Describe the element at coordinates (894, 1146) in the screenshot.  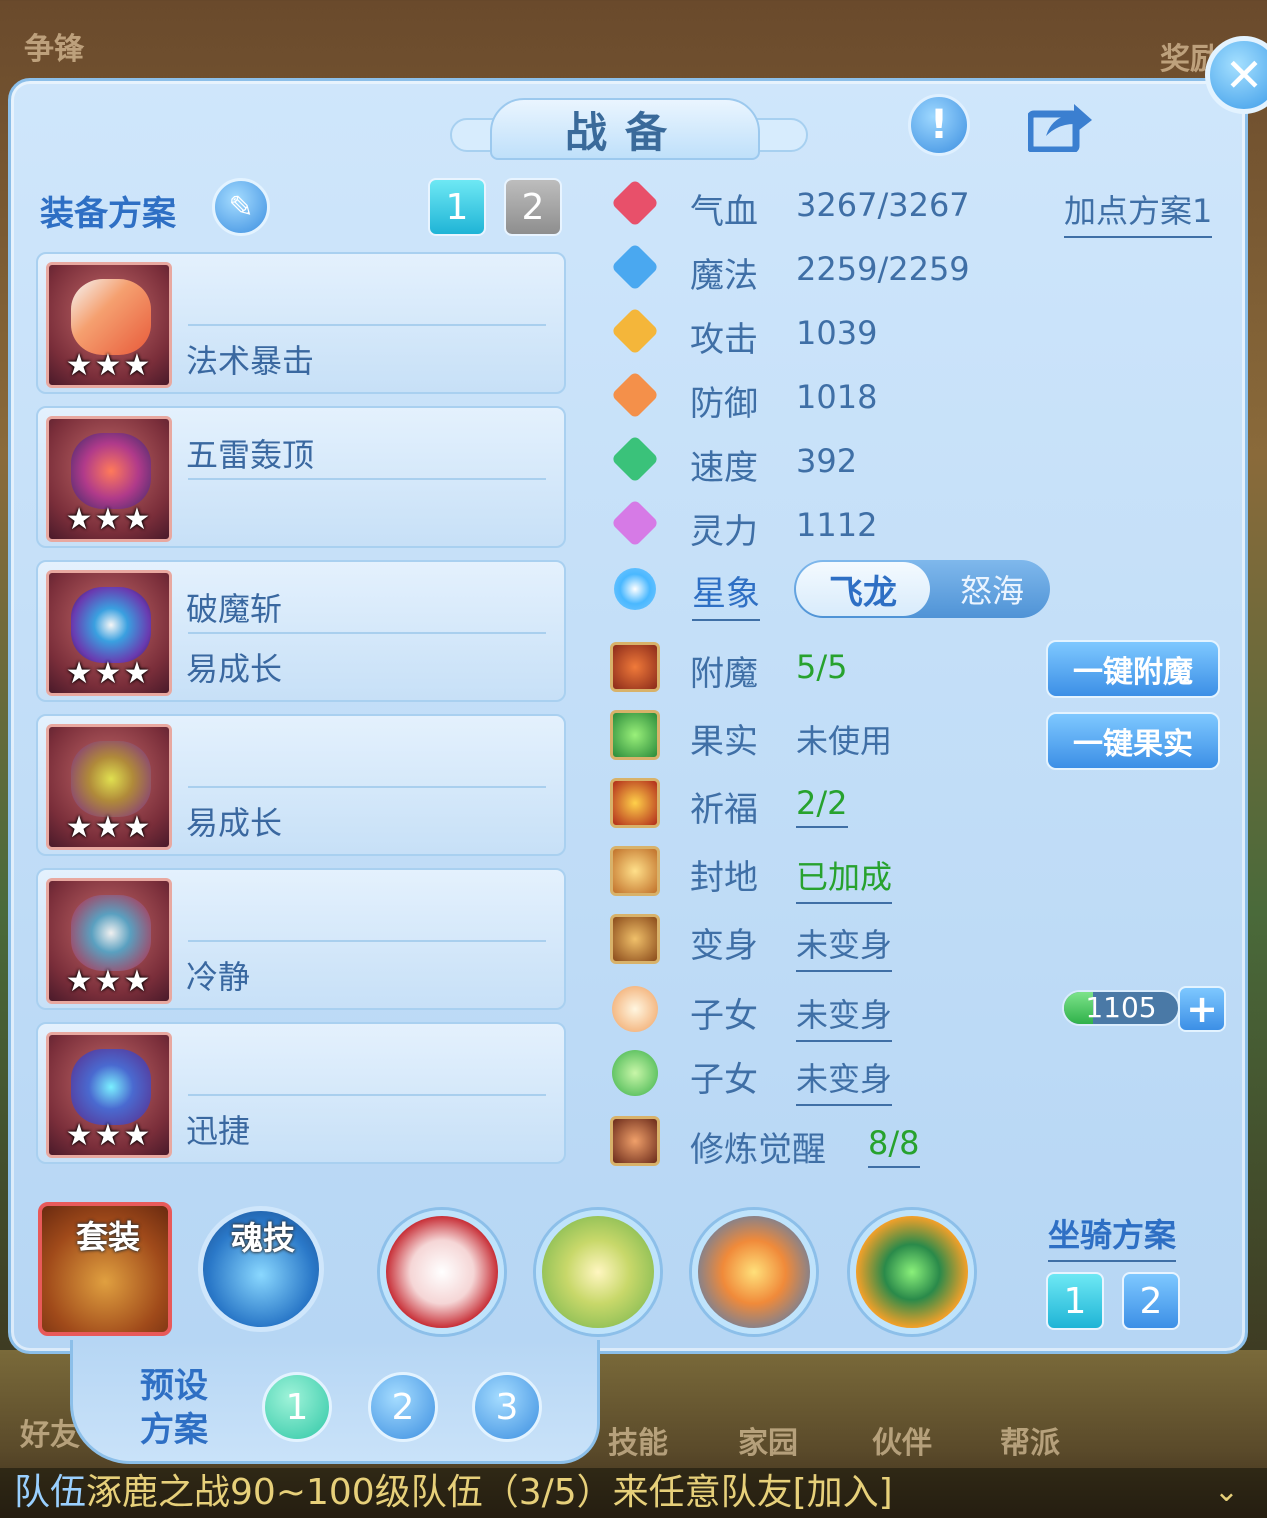
I see `awaken-value: 8/8` at that location.